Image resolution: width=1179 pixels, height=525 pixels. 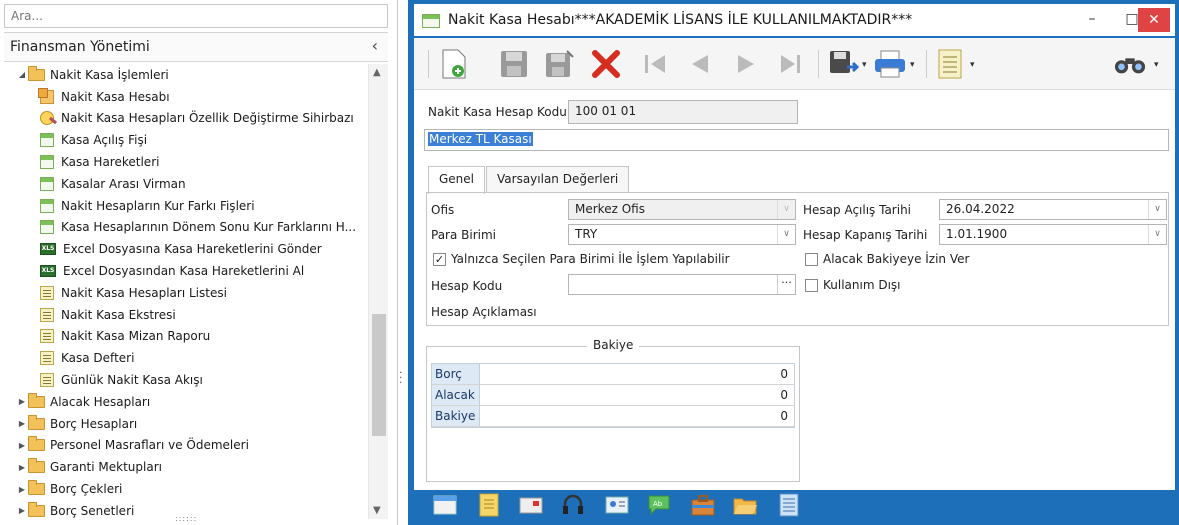 What do you see at coordinates (186, 380) in the screenshot?
I see `tree-item: Günlük Nakit Kasa Akışı` at bounding box center [186, 380].